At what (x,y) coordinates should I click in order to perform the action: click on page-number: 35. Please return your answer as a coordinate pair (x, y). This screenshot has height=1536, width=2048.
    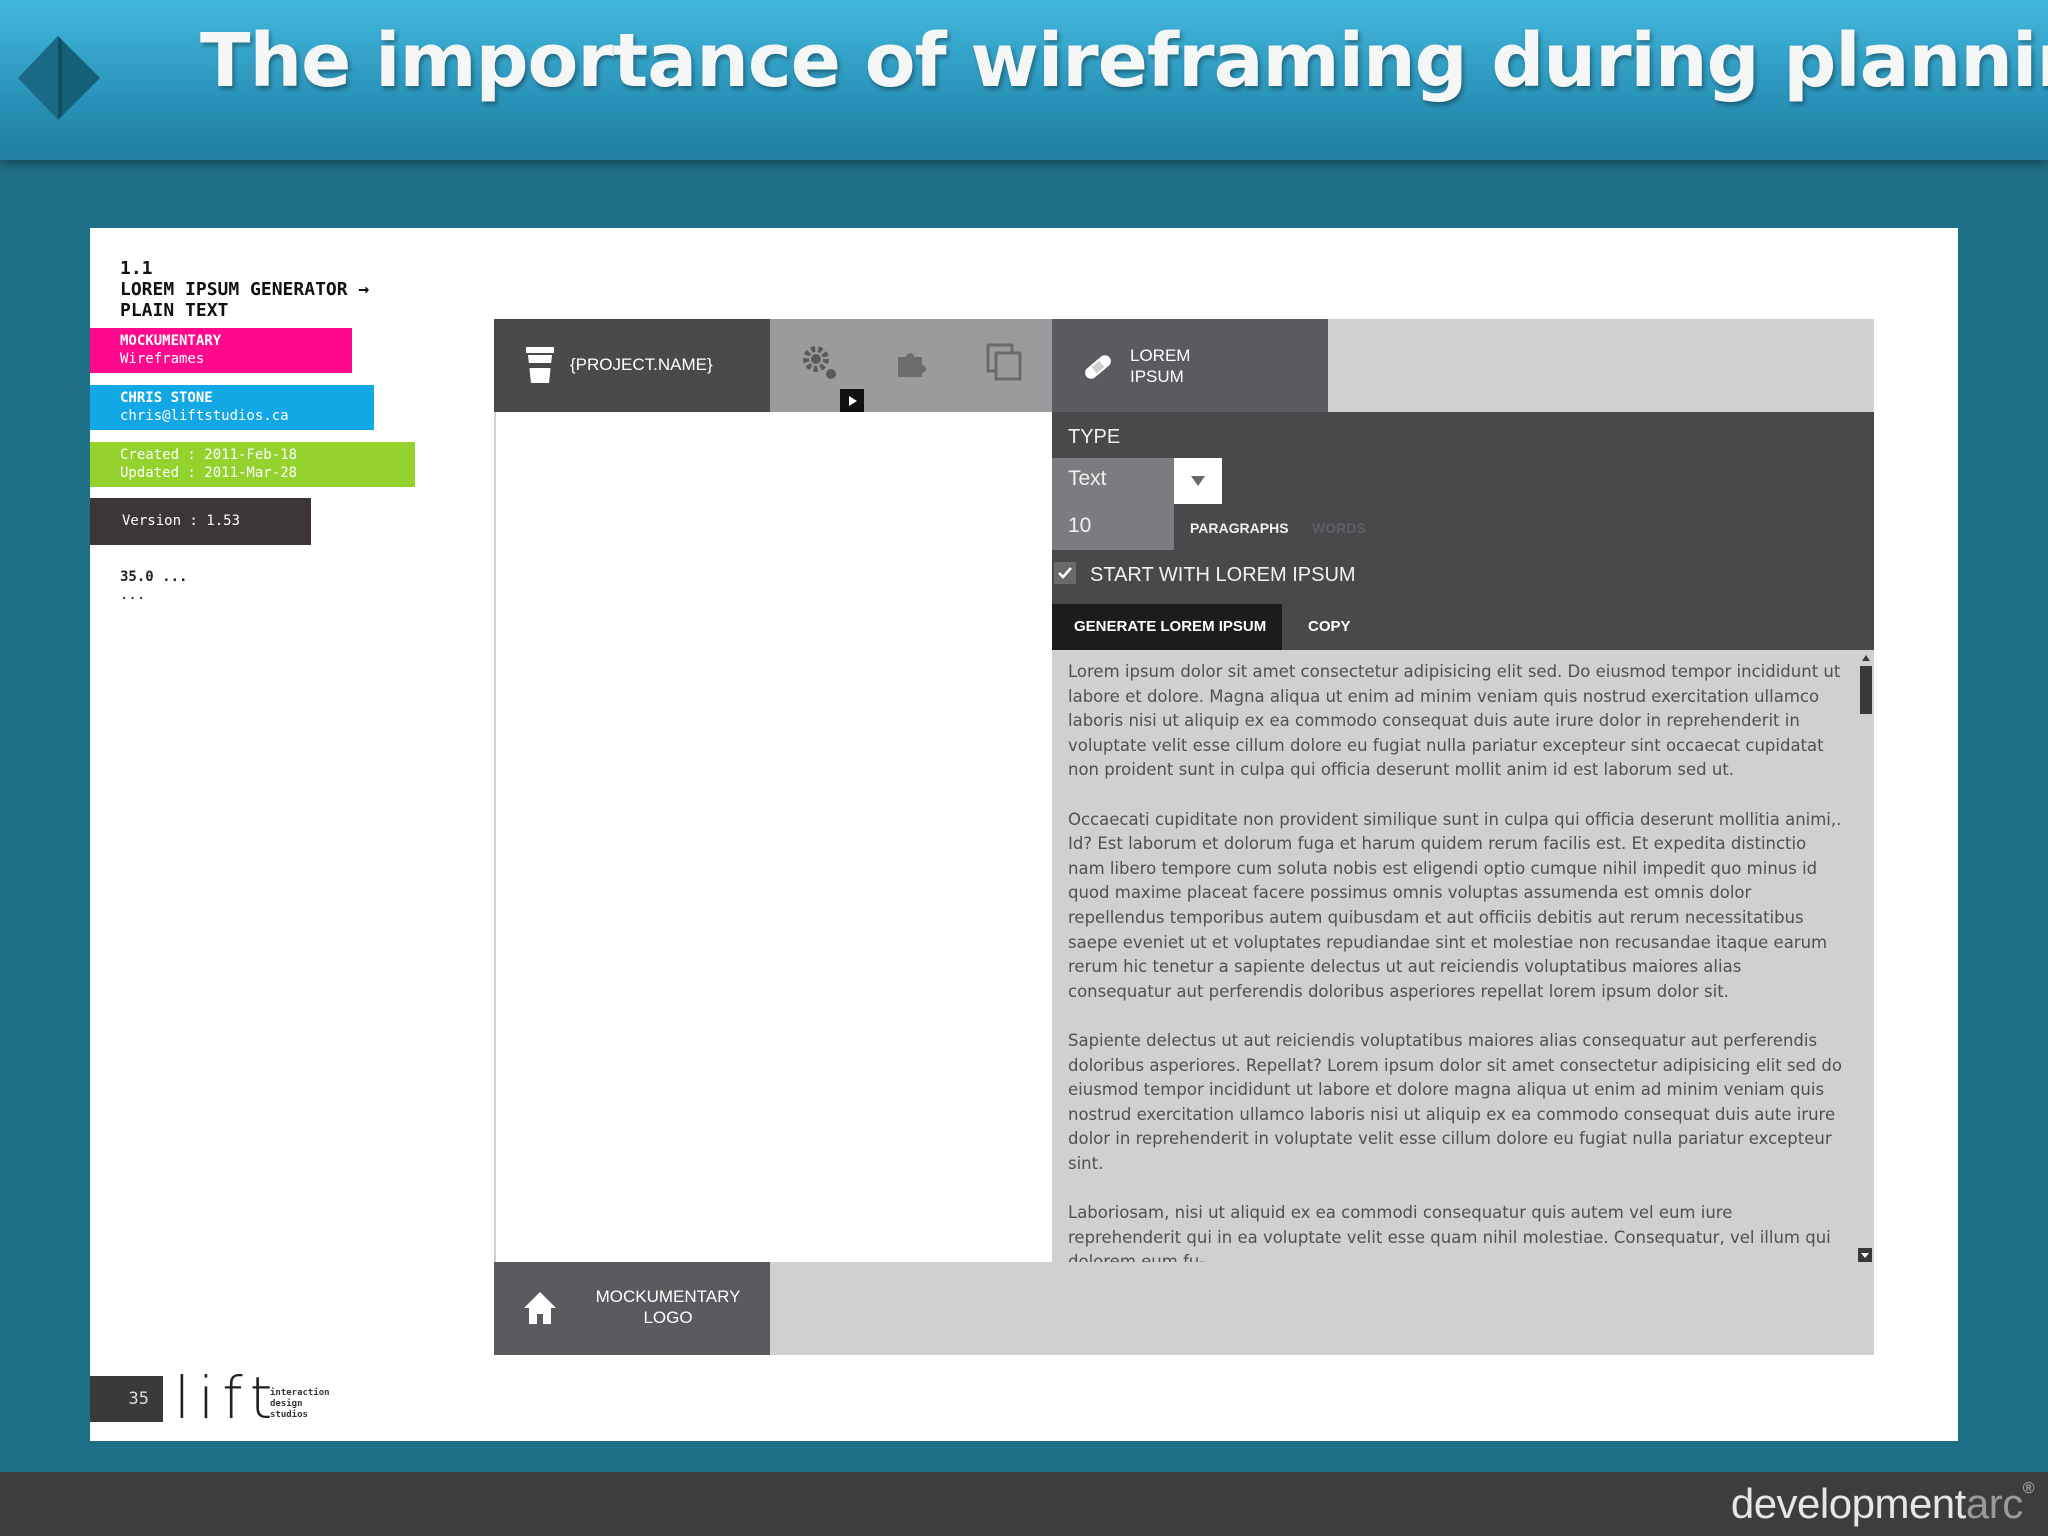
    Looking at the image, I should click on (126, 1399).